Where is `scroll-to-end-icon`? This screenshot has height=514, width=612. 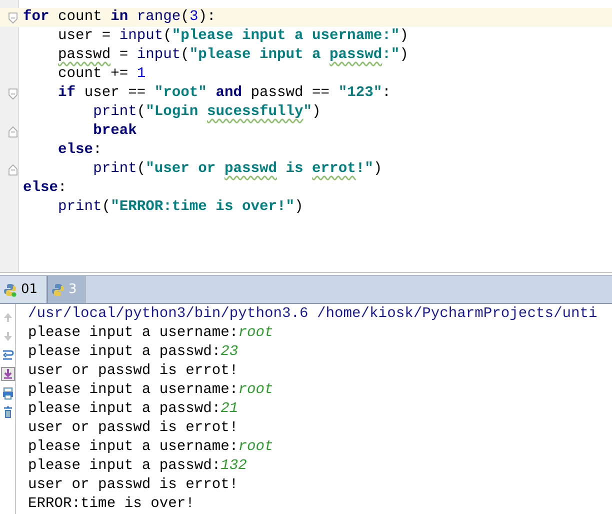 scroll-to-end-icon is located at coordinates (7, 374).